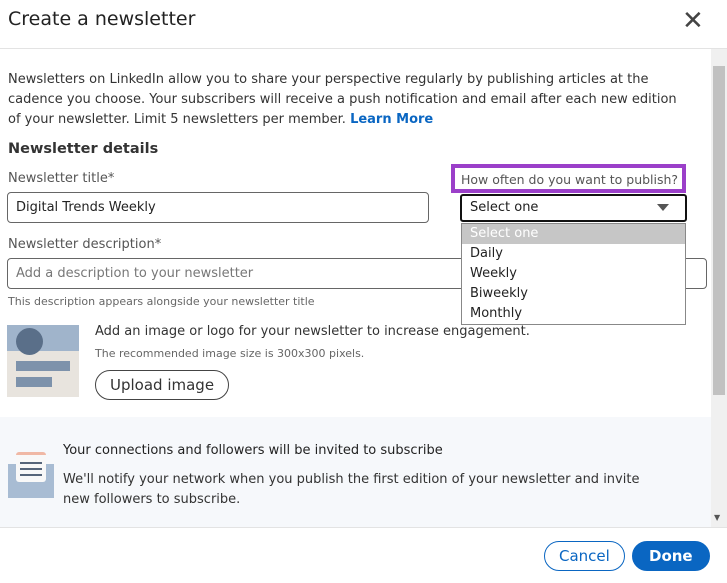 The image size is (727, 583). I want to click on description-label: Newsletter description*, so click(85, 244).